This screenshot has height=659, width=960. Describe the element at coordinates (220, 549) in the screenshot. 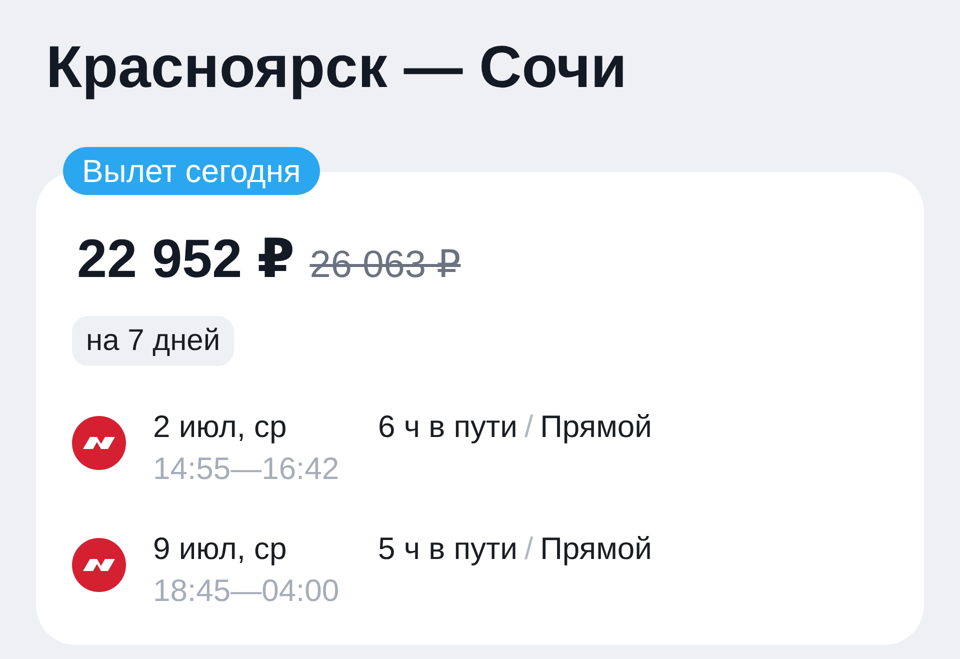

I see `flight-date: 9 июл, ср` at that location.